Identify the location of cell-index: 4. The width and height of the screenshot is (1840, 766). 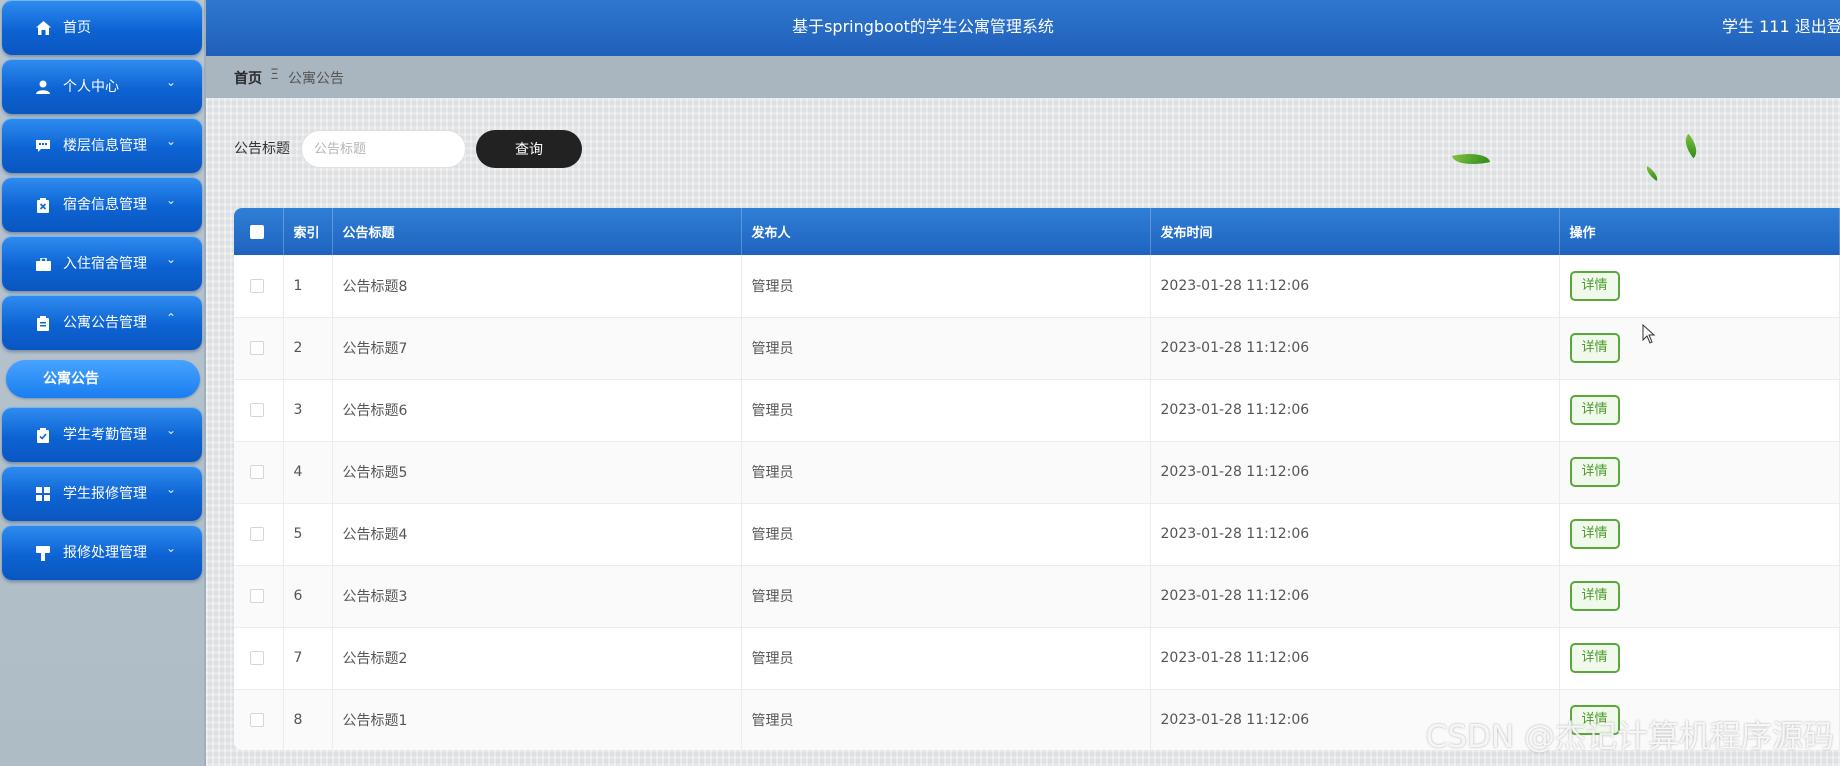
(308, 472).